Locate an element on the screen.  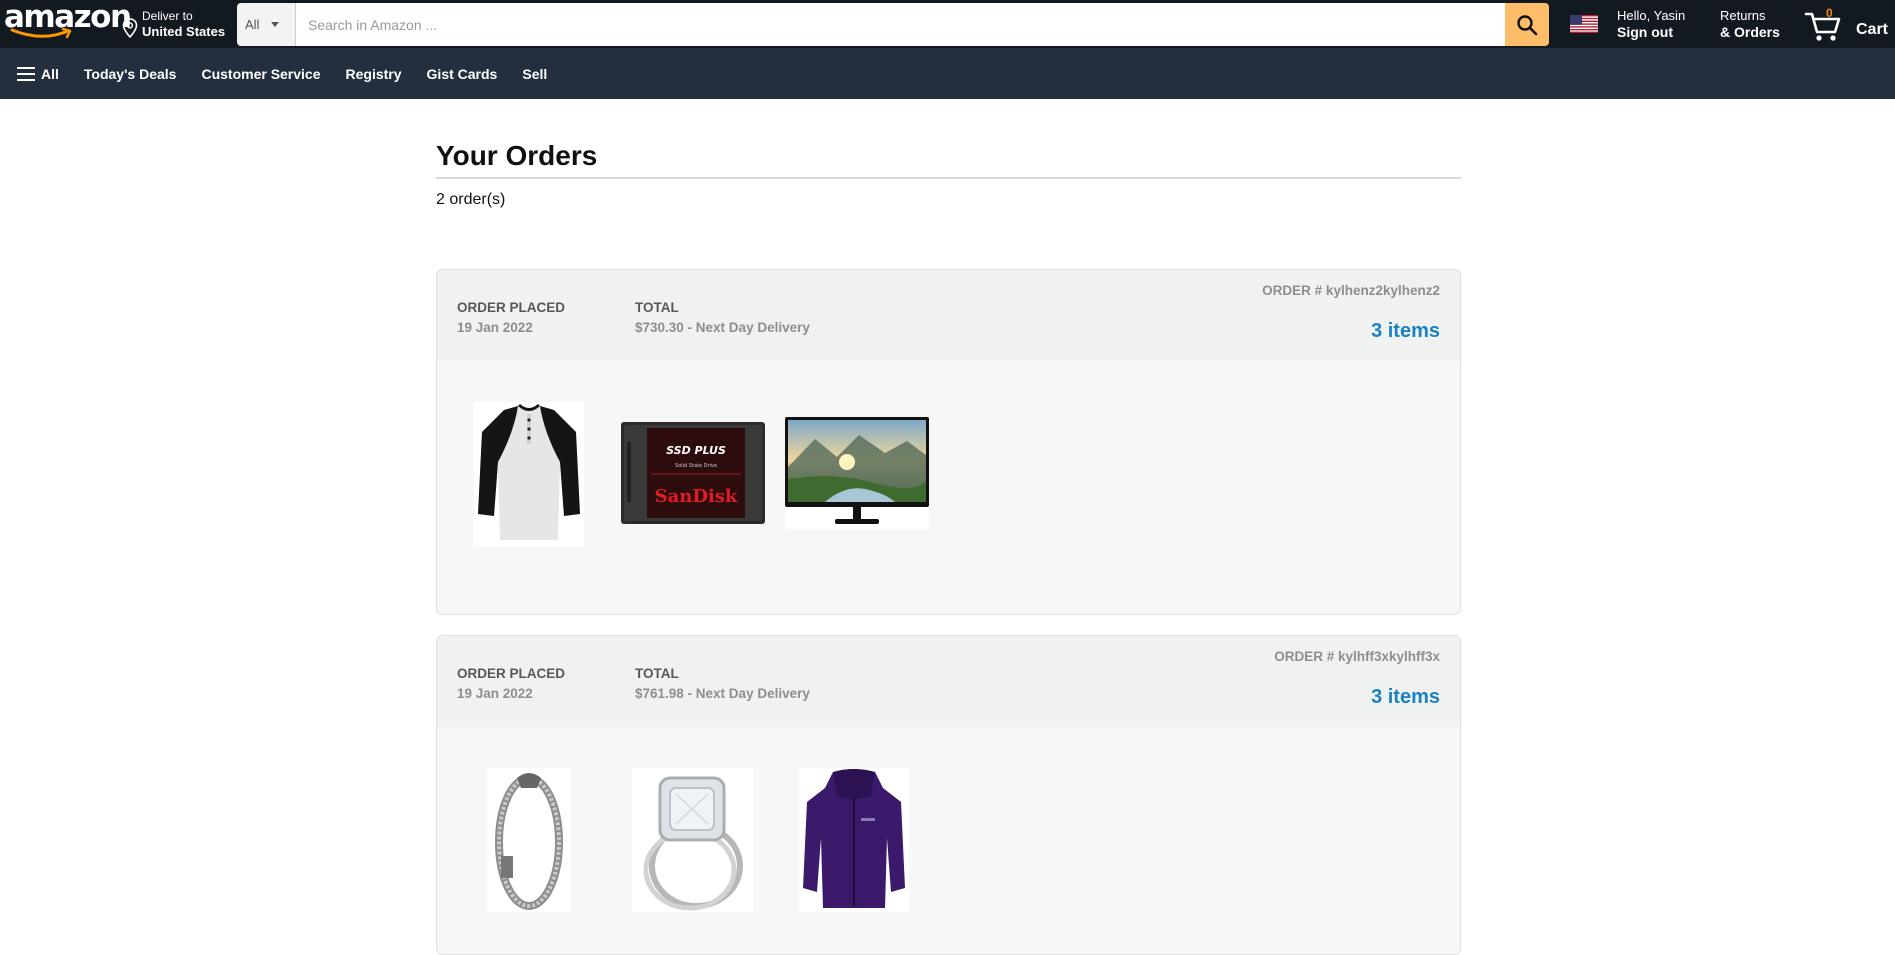
nav-sell: Sell is located at coordinates (534, 74).